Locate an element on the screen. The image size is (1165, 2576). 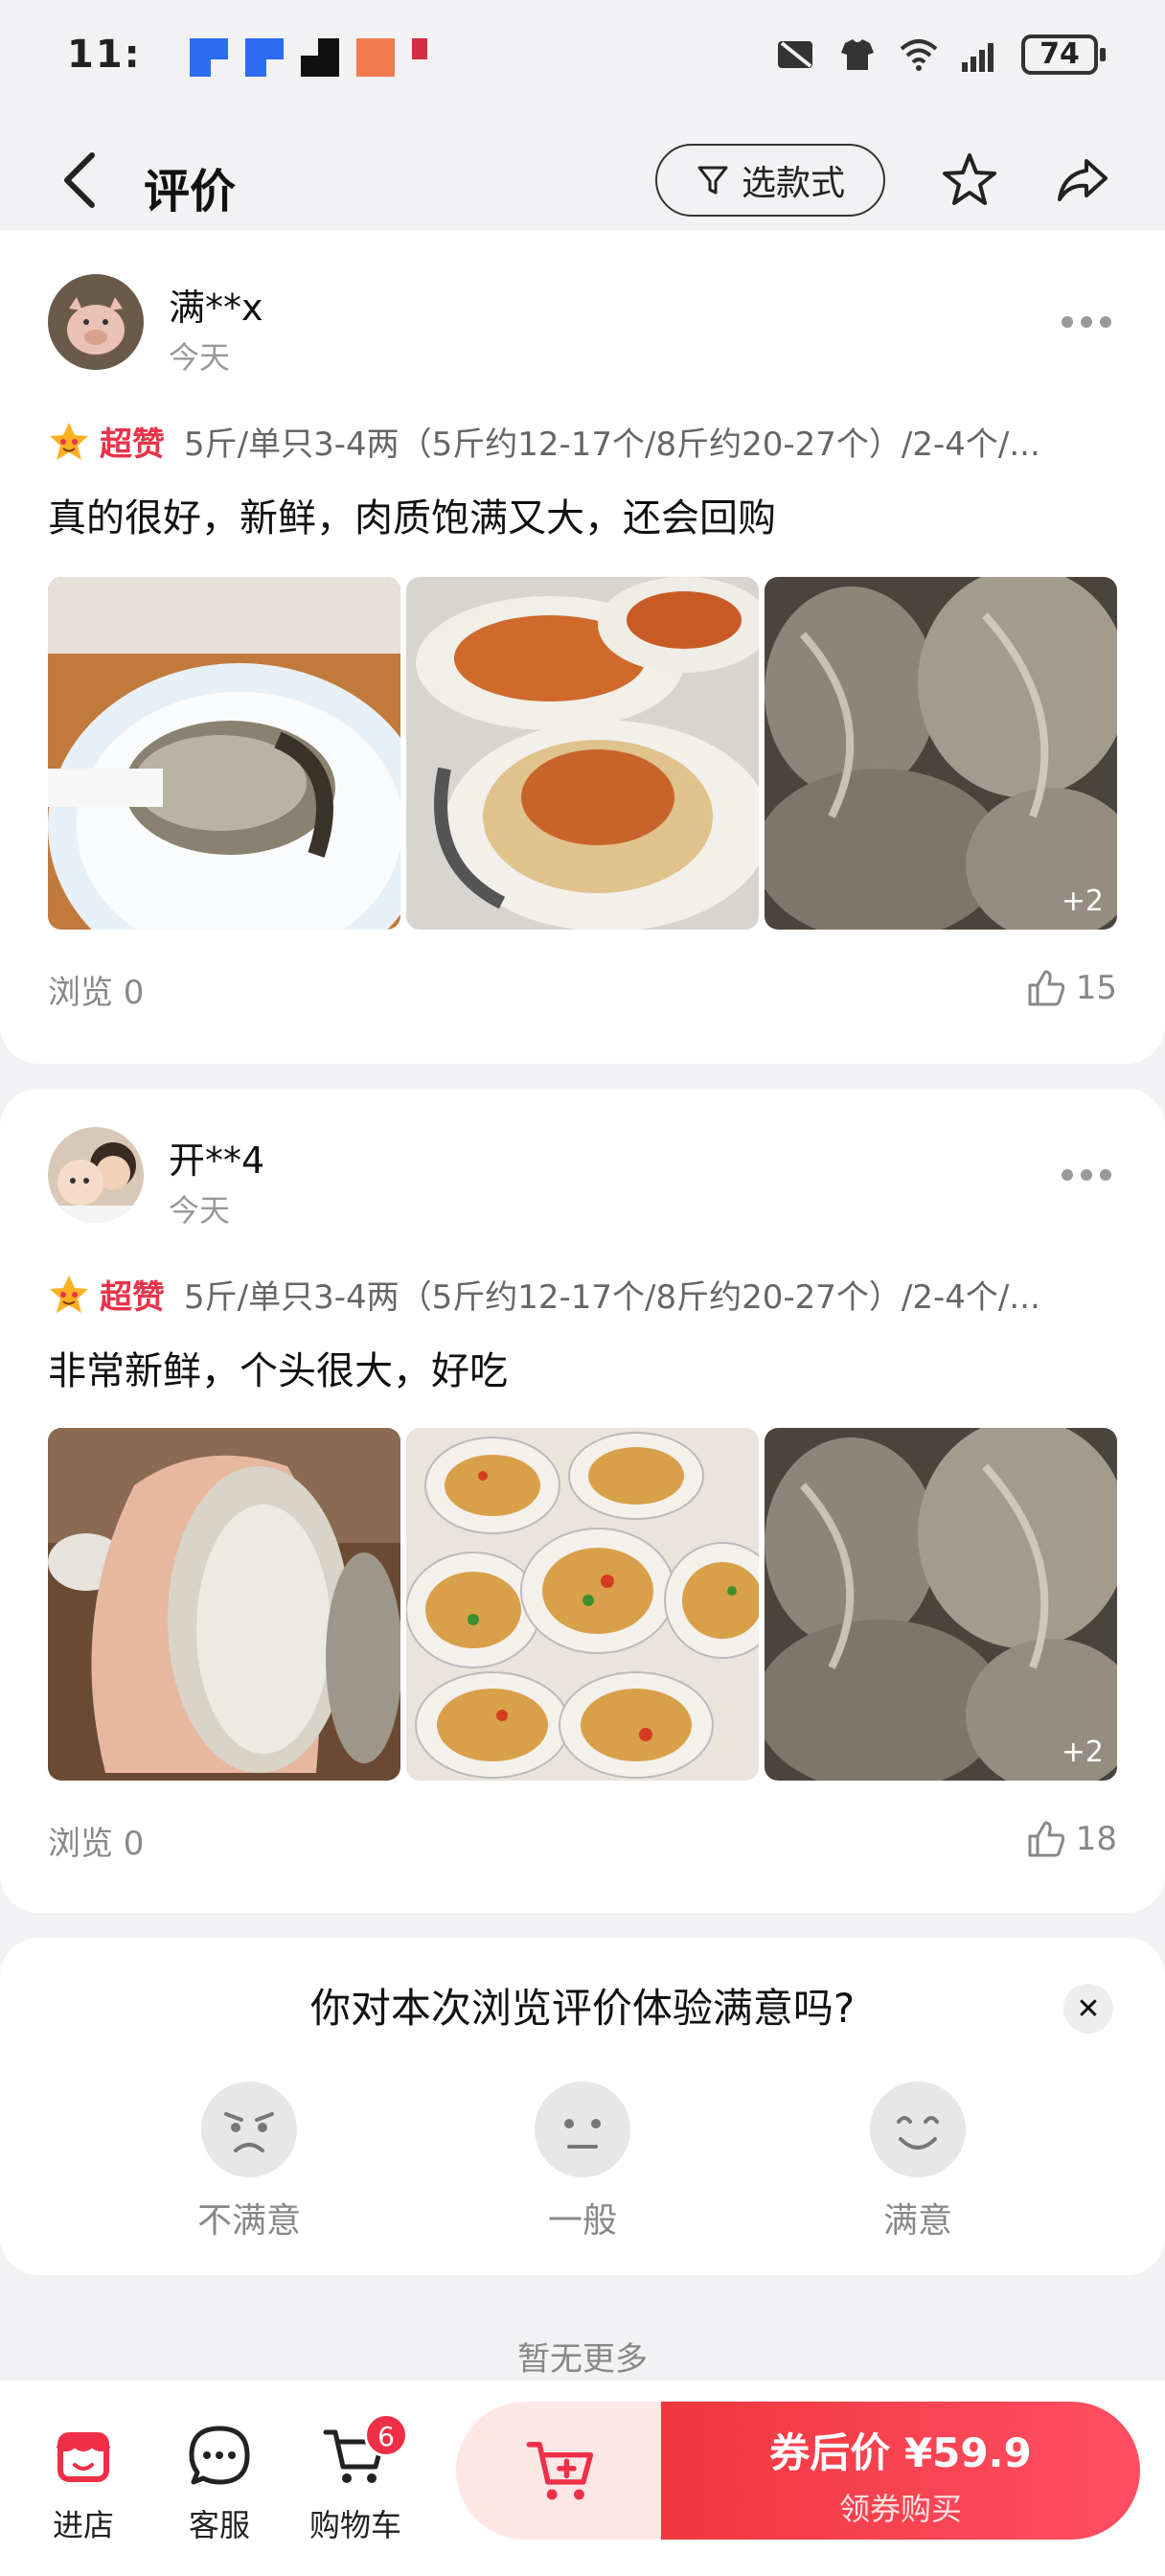
like-count: 15 is located at coordinates (1096, 988).